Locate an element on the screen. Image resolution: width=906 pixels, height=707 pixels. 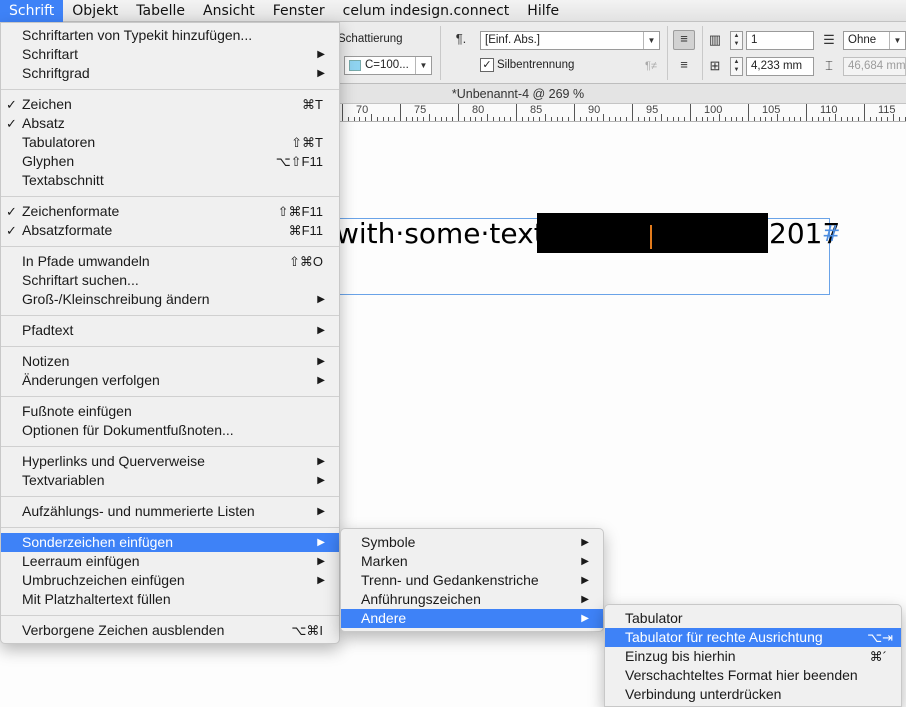
submenu-item-symbole: Symbole ▶ is located at coordinates (472, 542).